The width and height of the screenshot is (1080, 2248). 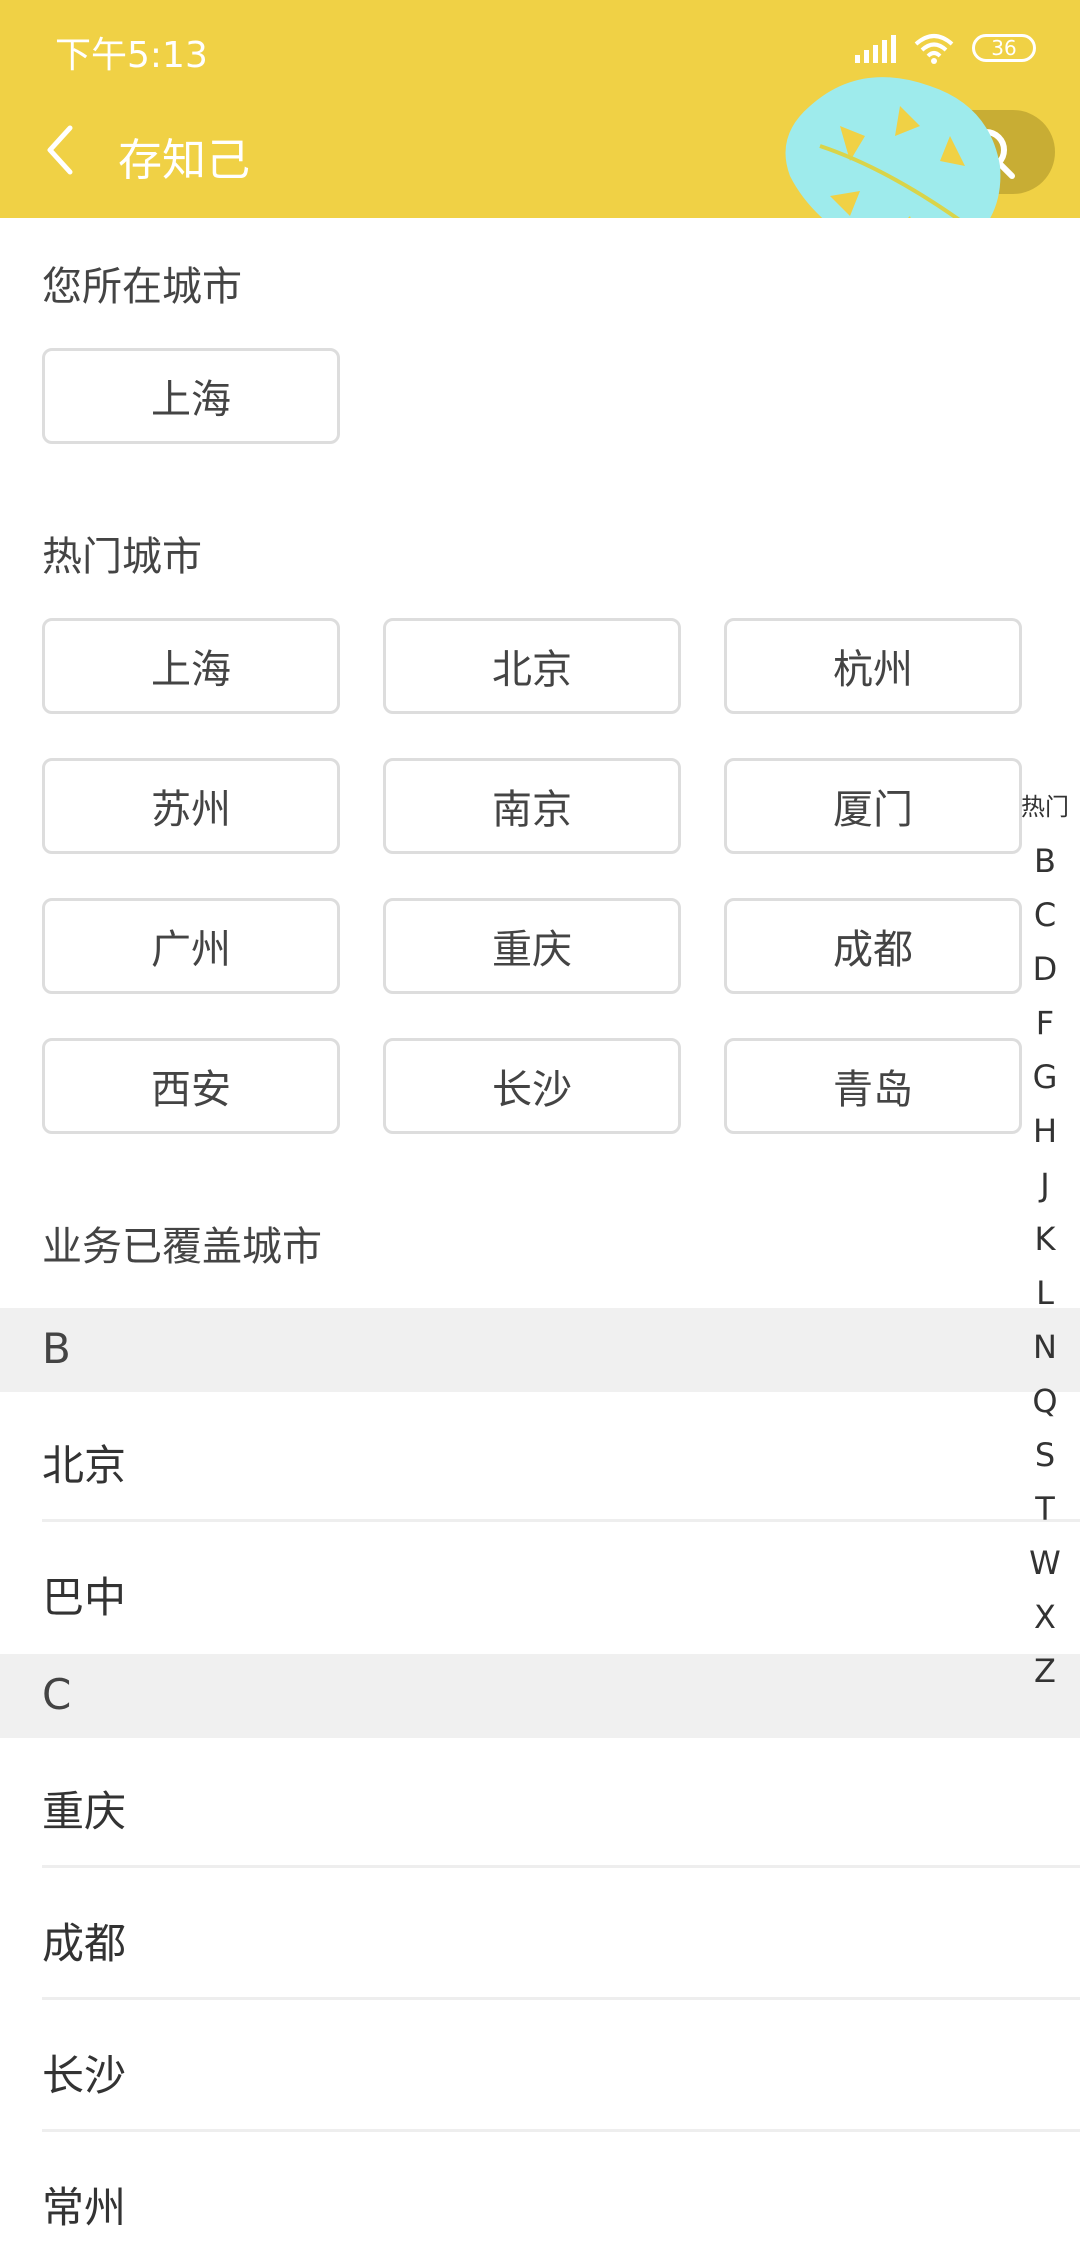 I want to click on hot-city-button: 重庆, so click(x=532, y=946).